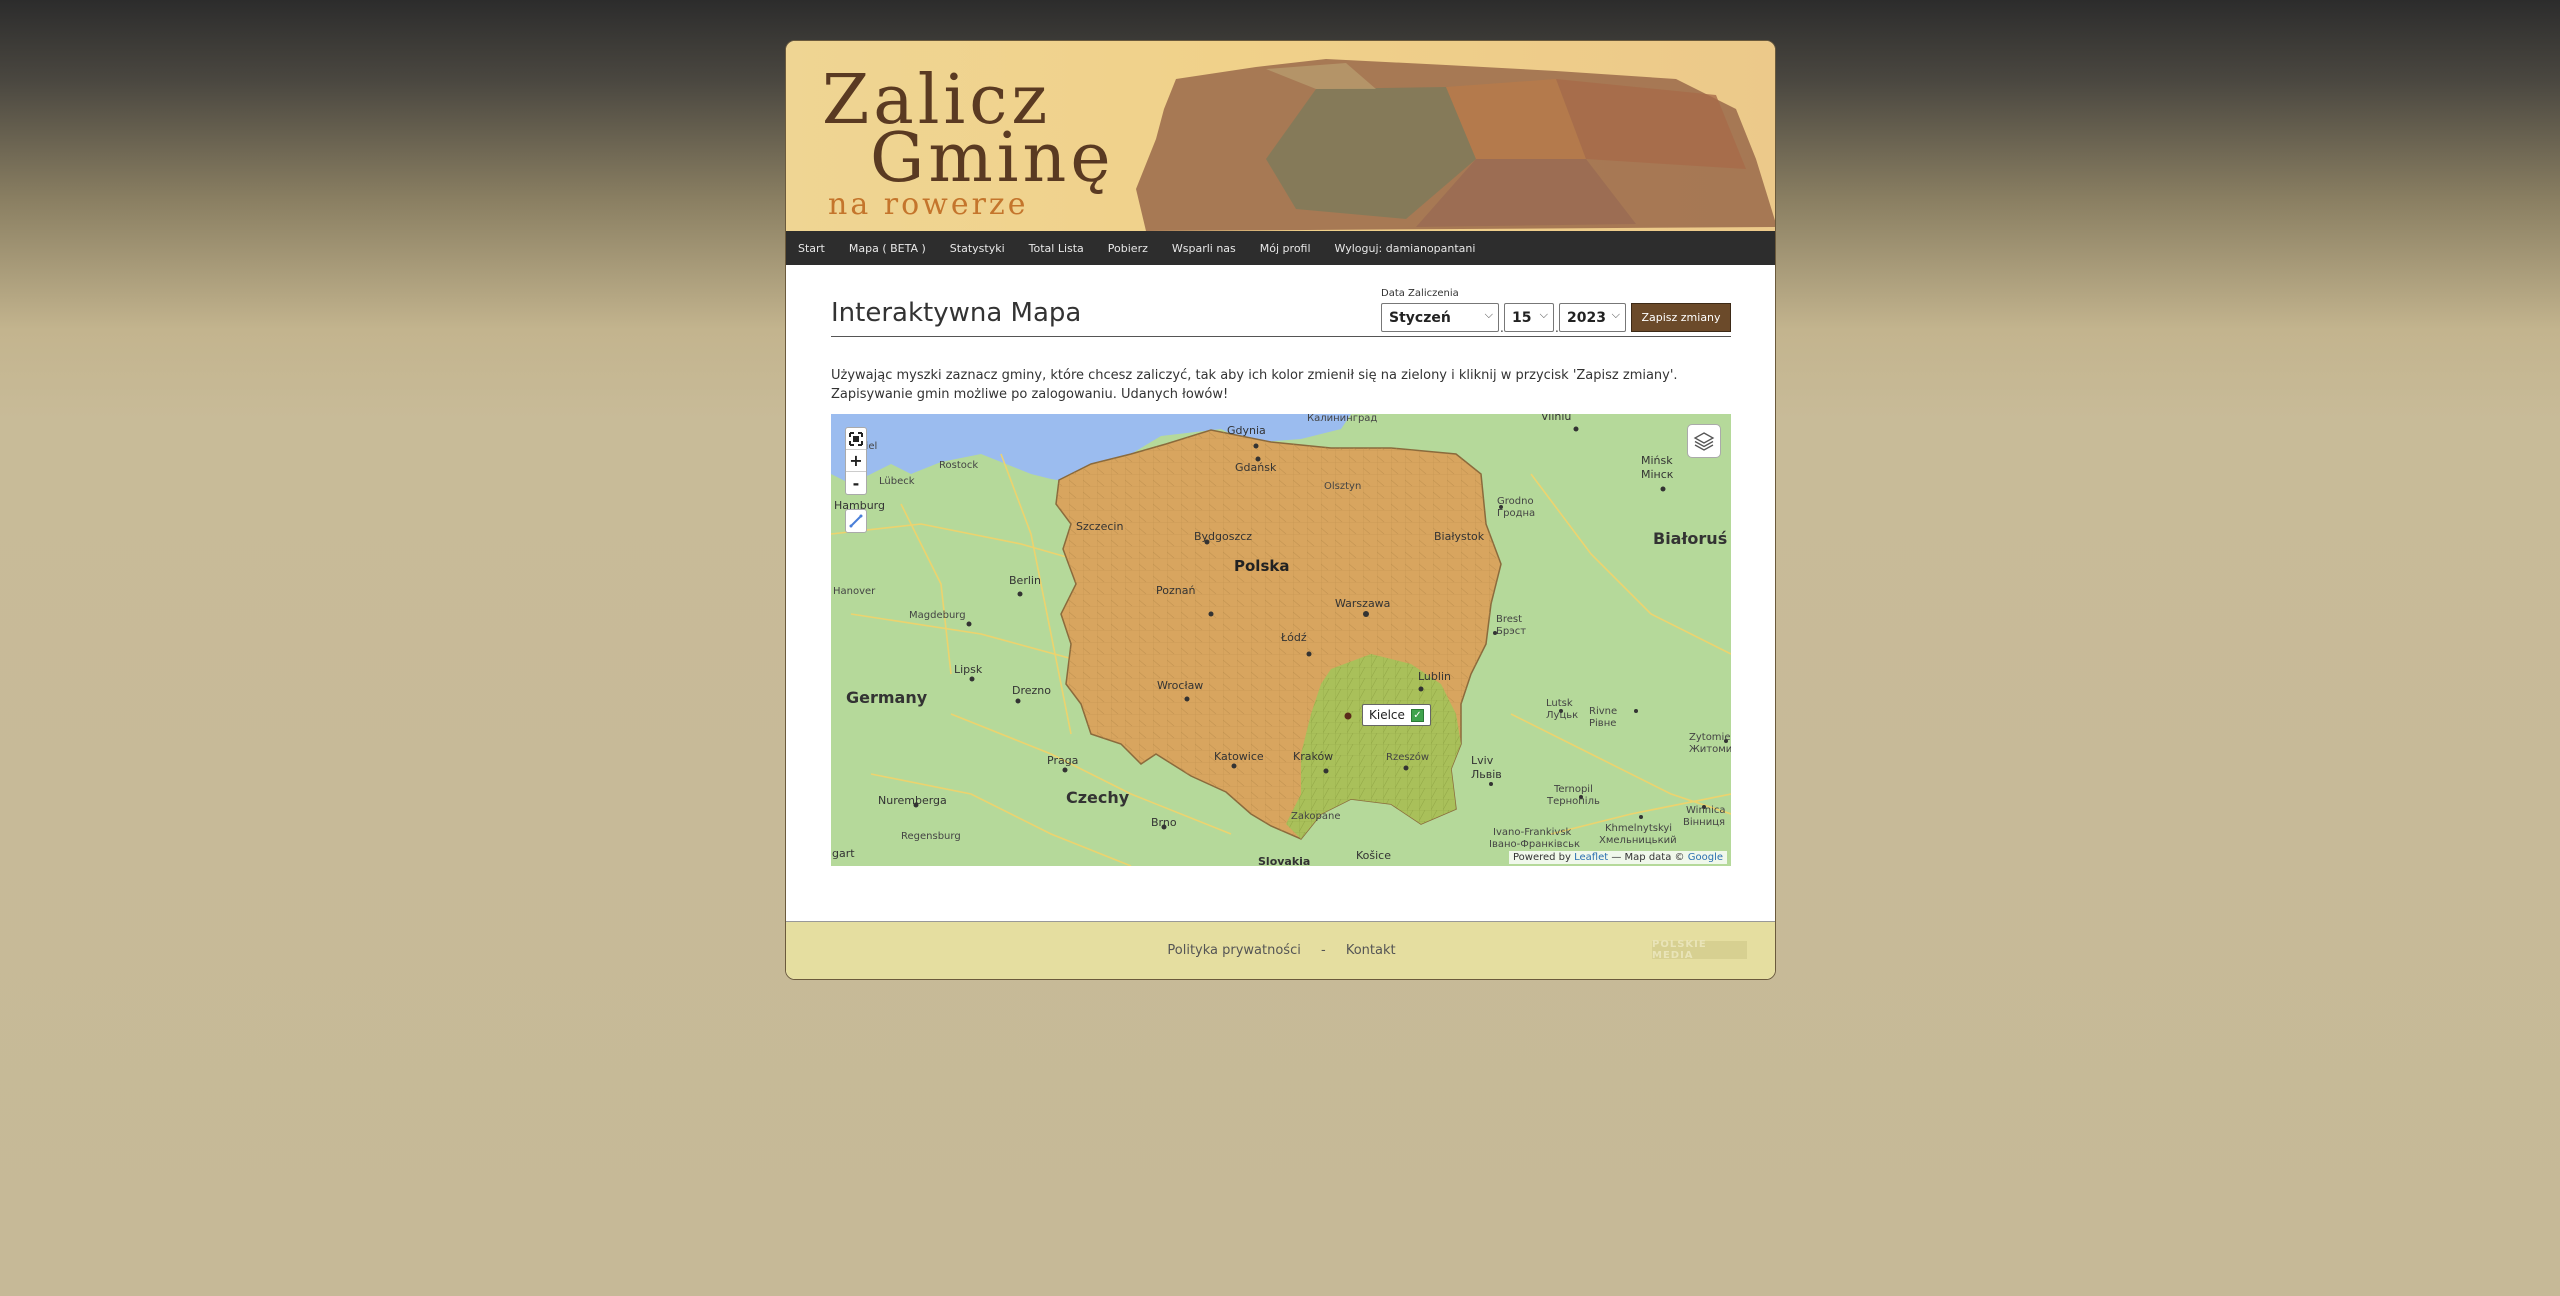 This screenshot has width=2560, height=1296. What do you see at coordinates (1535, 844) in the screenshot?
I see `map-label-ivano-frankivsk-cyr: Івано-Франківськ` at bounding box center [1535, 844].